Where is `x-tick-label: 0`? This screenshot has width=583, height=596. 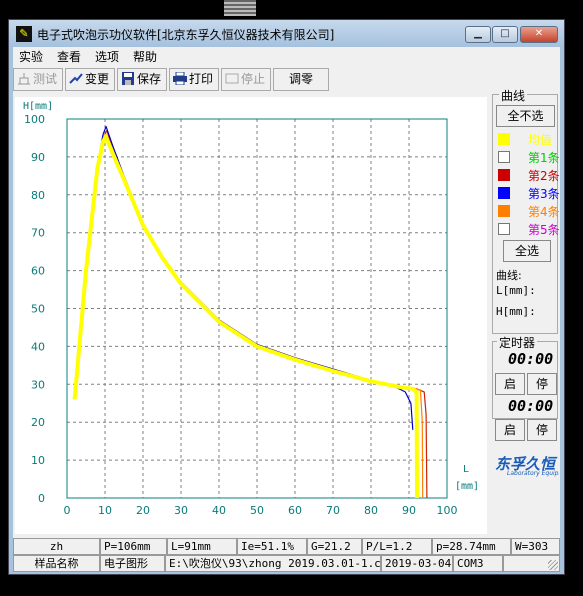
x-tick-label: 0 is located at coordinates (67, 510).